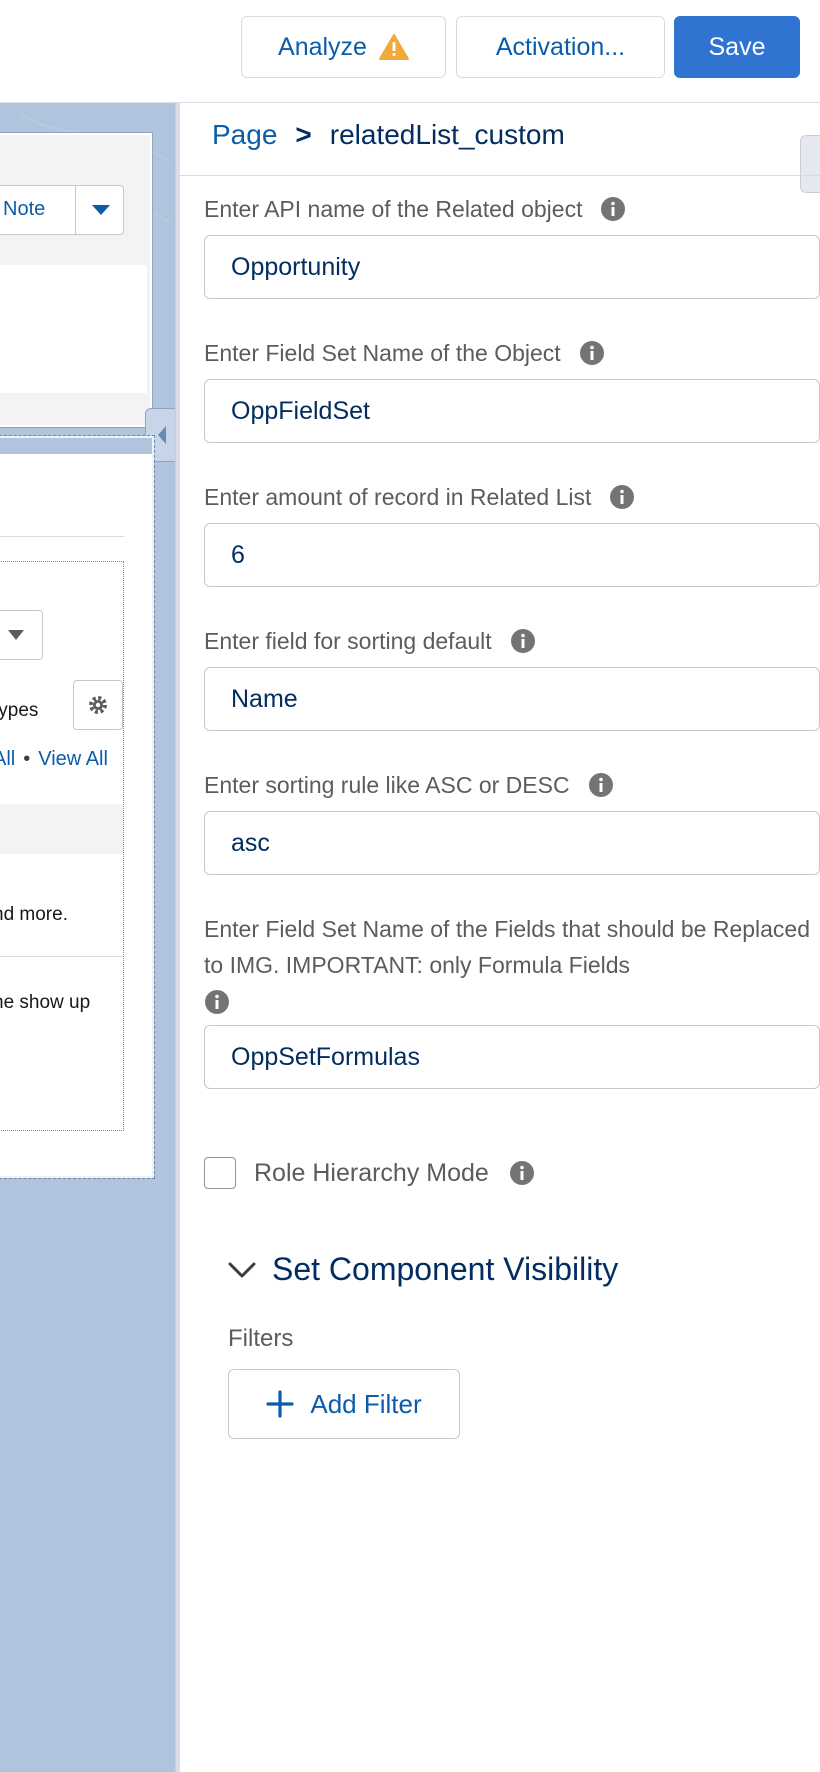  I want to click on save-label: Save, so click(737, 46).